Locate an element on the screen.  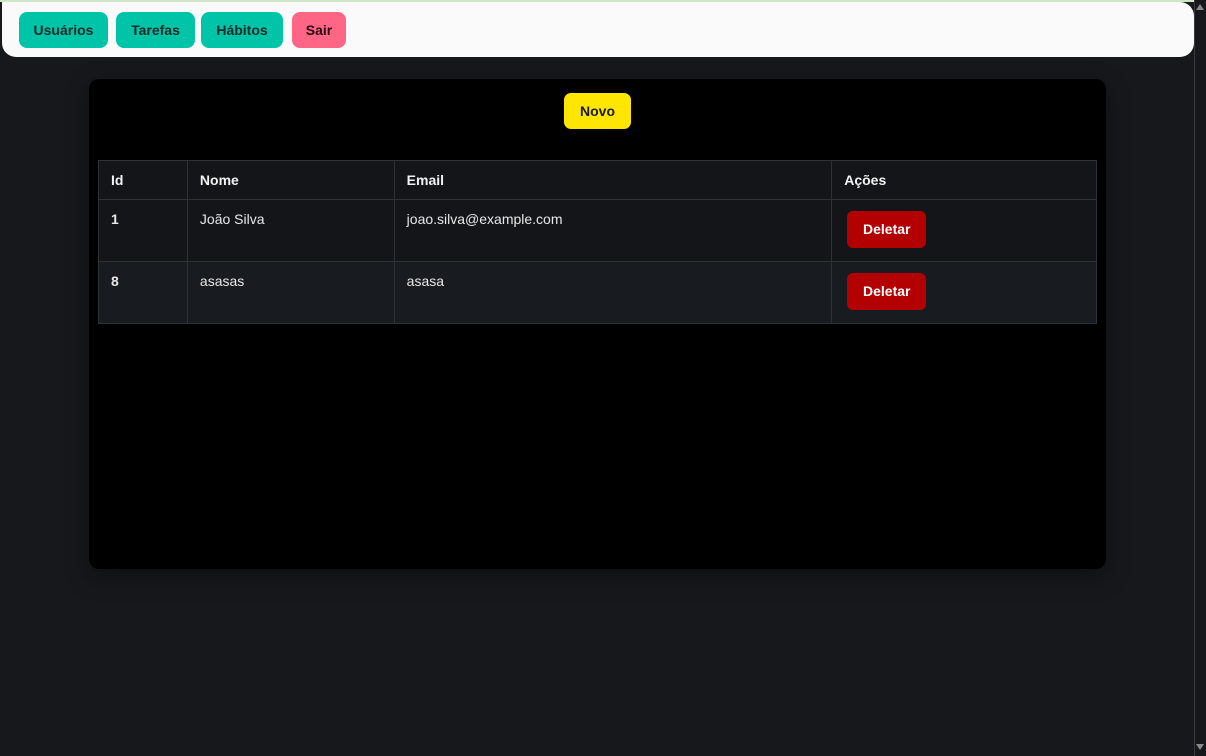
table-row: 8 asasas asasa Deletar is located at coordinates (597, 292).